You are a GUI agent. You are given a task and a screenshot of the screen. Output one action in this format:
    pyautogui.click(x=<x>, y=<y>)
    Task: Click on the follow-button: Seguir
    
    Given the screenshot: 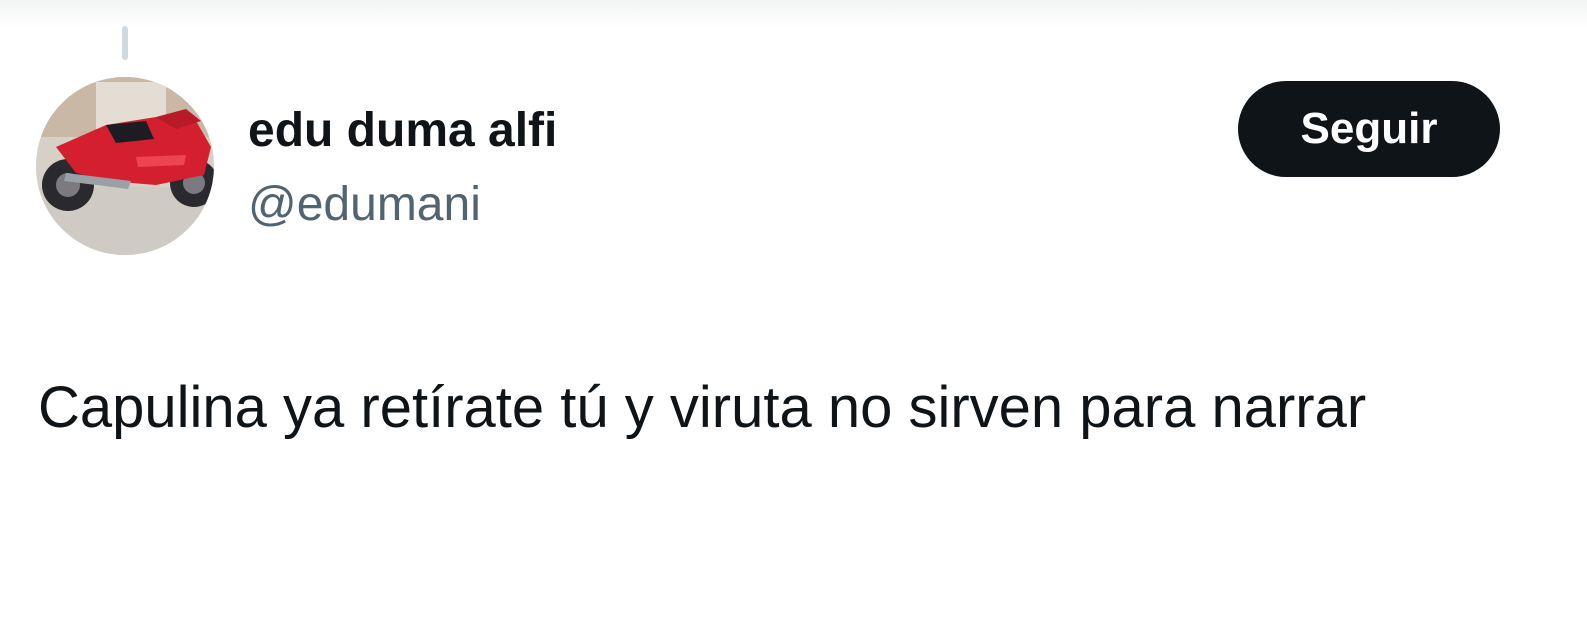 What is the action you would take?
    pyautogui.click(x=1369, y=129)
    